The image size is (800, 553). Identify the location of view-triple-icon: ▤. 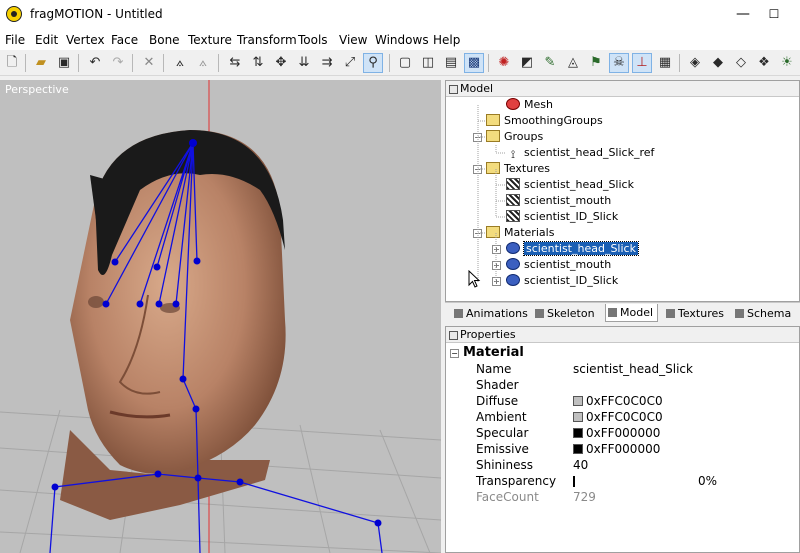
(451, 63).